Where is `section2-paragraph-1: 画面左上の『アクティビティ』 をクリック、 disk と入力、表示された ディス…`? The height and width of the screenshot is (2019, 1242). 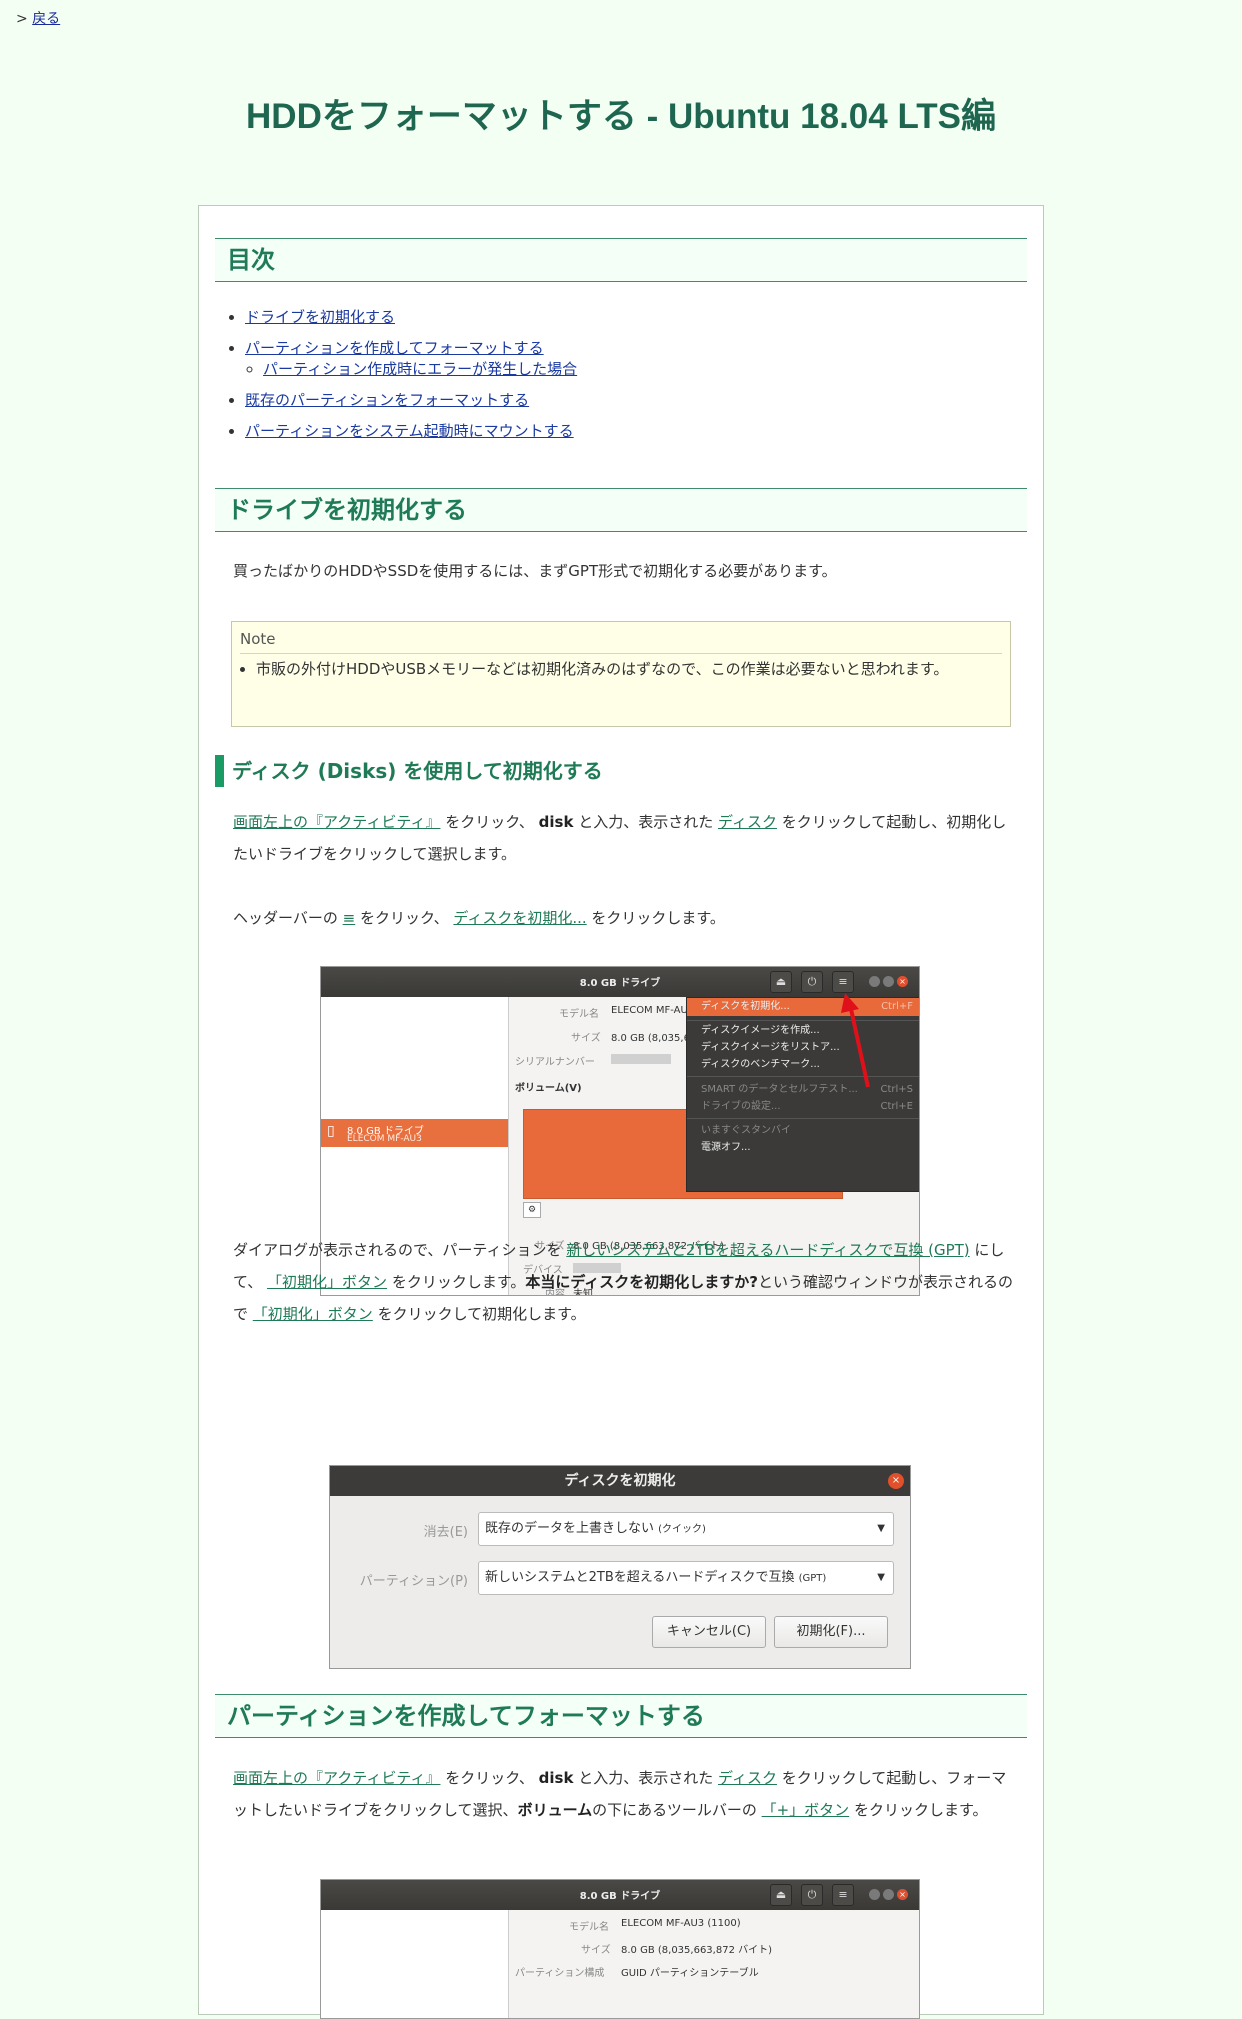 section2-paragraph-1: 画面左上の『アクティビティ』 をクリック、 disk と入力、表示された ディス… is located at coordinates (623, 1794).